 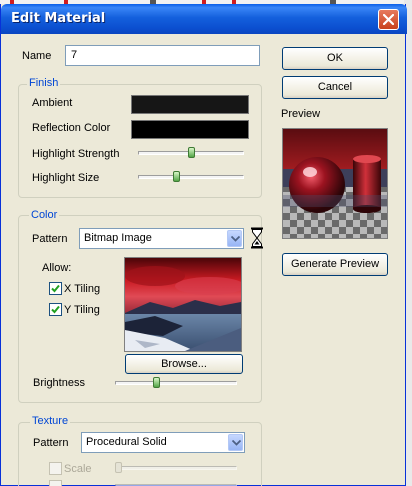 What do you see at coordinates (74, 55) in the screenshot?
I see `name-input-value: 7` at bounding box center [74, 55].